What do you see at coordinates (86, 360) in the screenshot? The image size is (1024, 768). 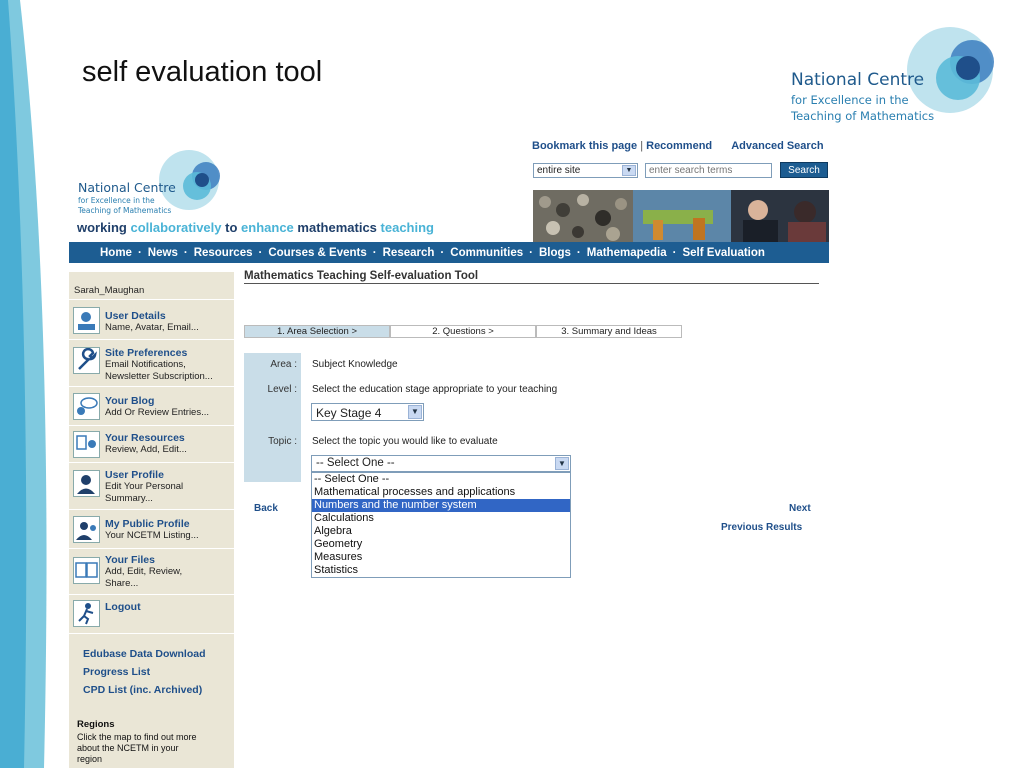 I see `wrench-icon` at bounding box center [86, 360].